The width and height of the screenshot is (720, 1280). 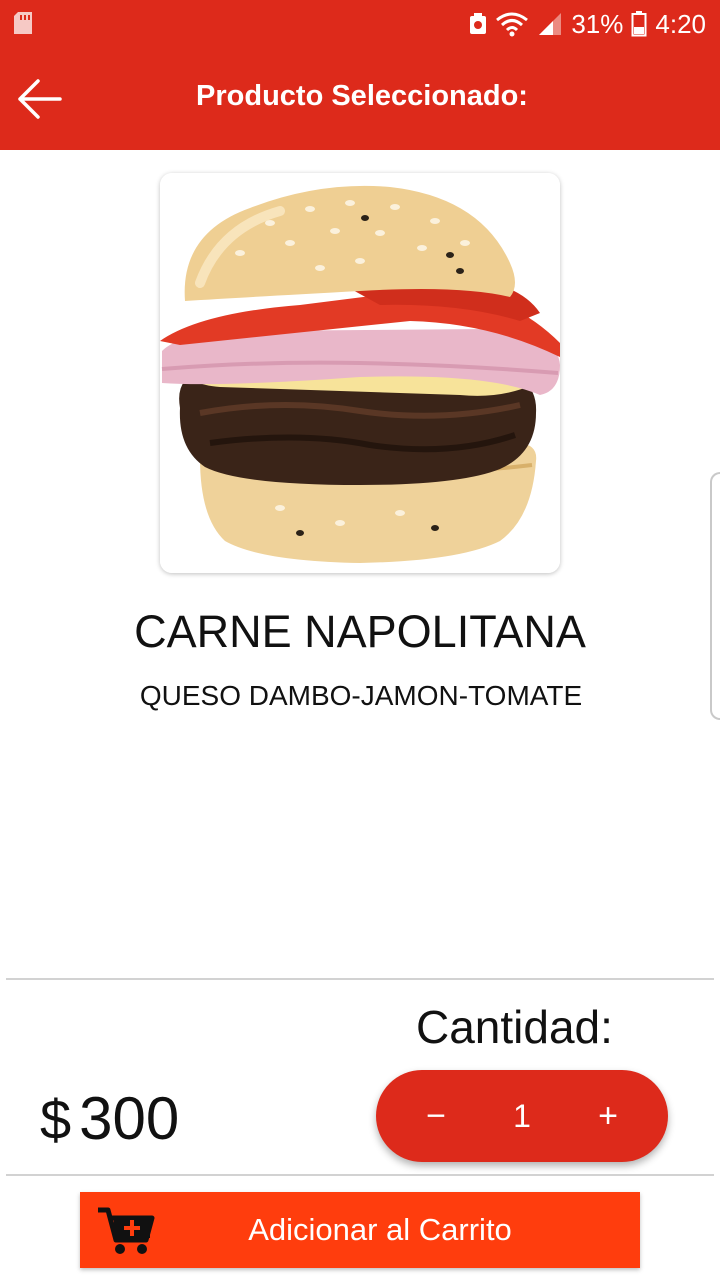 I want to click on side-panel-handle, so click(x=715, y=596).